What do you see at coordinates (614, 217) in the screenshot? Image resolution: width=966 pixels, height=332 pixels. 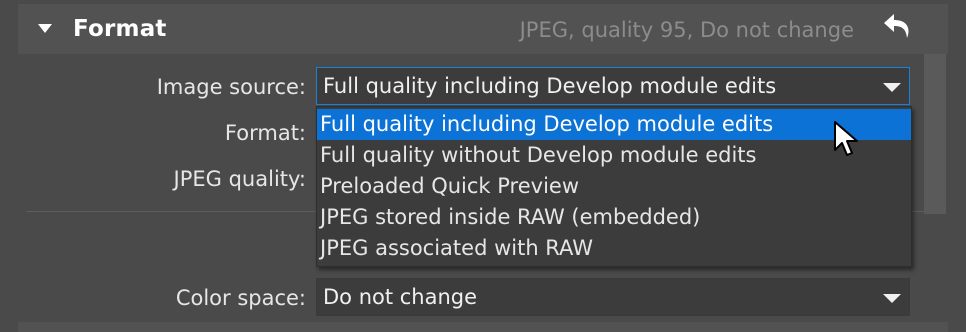 I see `dropdown-option: JPEG stored inside RAW (embedded)` at bounding box center [614, 217].